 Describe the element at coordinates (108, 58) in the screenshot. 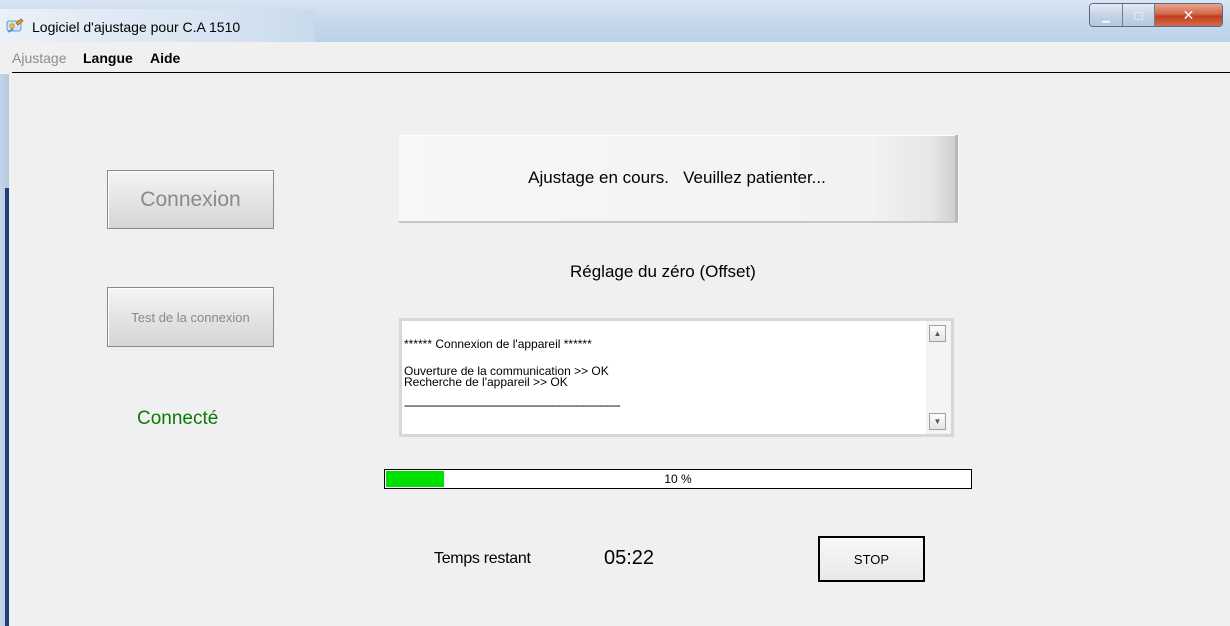

I see `menu-langue: Langue` at that location.